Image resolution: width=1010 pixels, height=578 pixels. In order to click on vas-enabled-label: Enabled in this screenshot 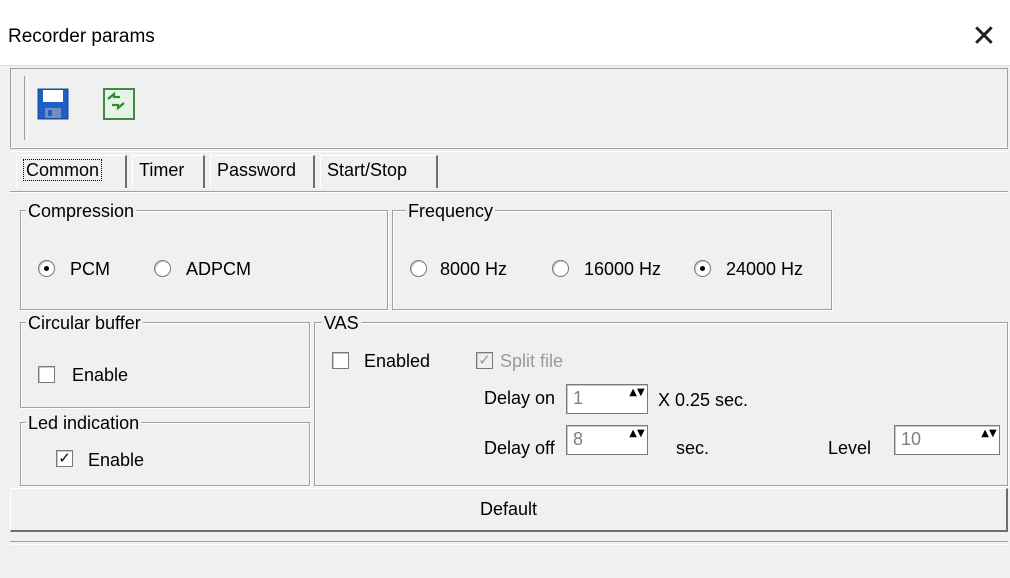, I will do `click(397, 361)`.